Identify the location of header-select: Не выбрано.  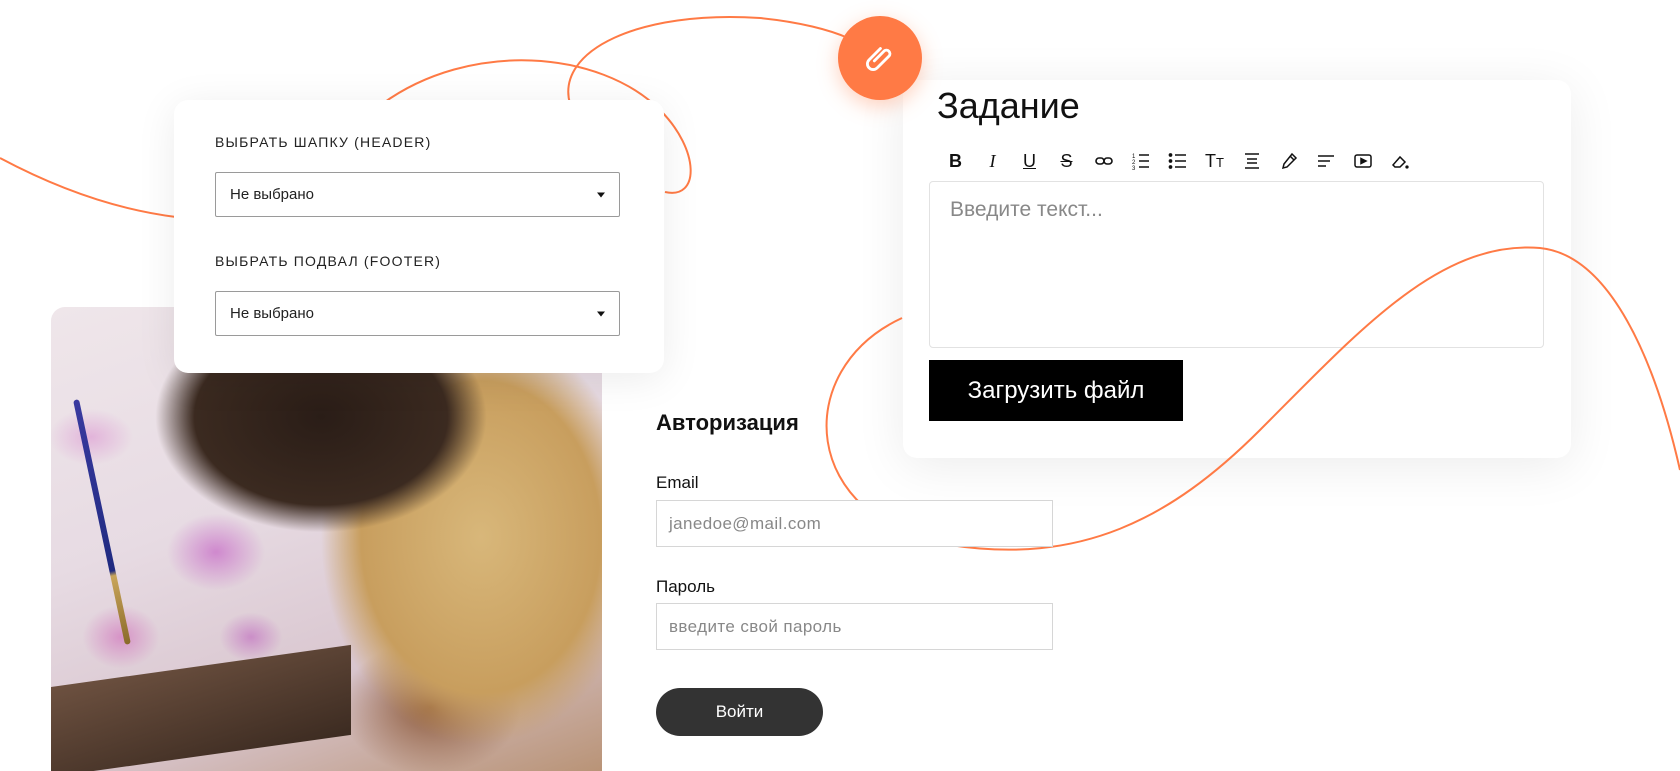
(417, 194).